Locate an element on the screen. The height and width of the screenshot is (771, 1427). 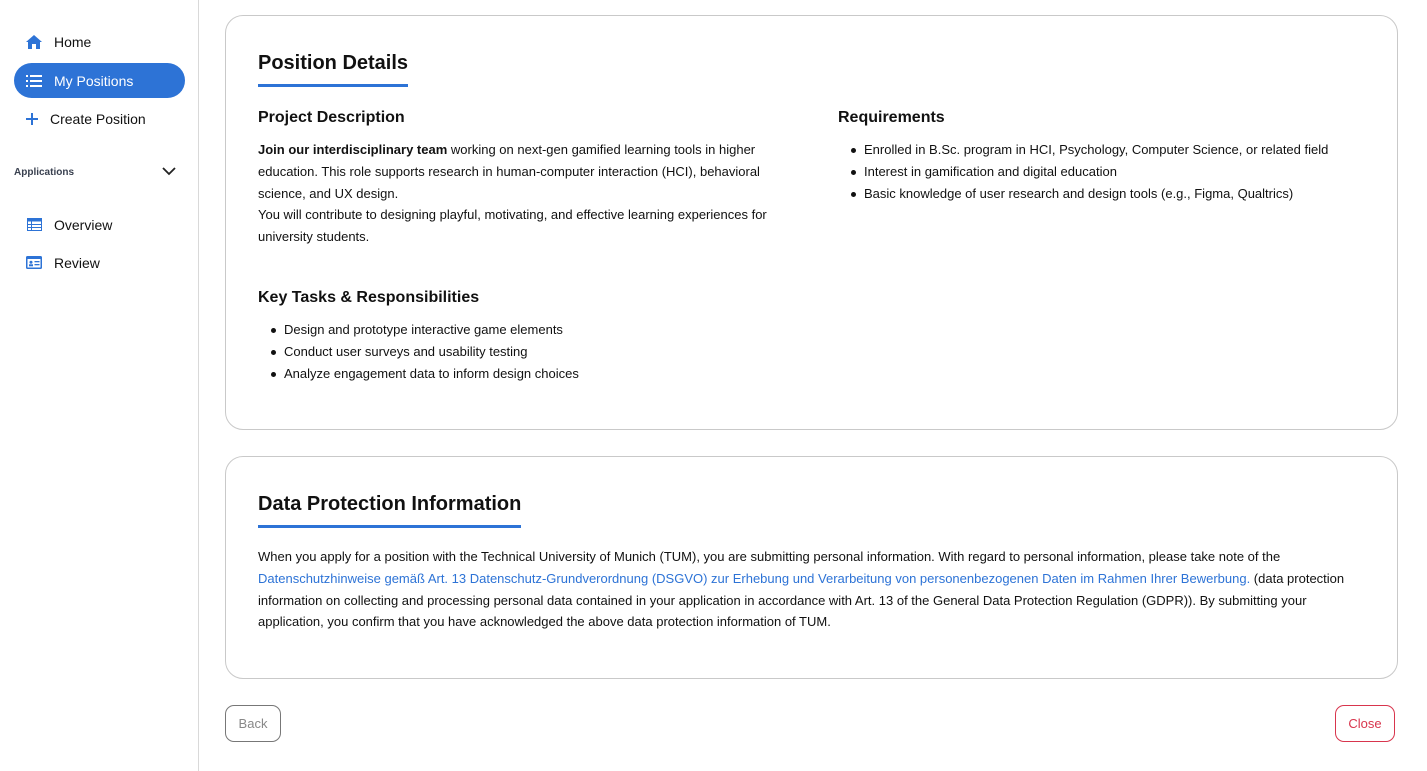
id-card-icon is located at coordinates (34, 263).